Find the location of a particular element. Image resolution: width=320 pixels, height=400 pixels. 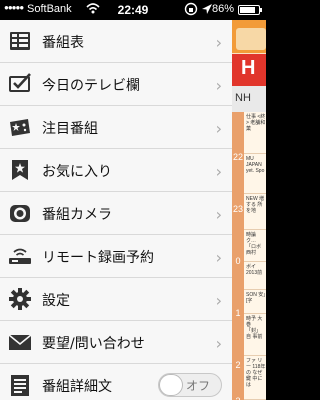

details-toggle: オフ is located at coordinates (190, 385).